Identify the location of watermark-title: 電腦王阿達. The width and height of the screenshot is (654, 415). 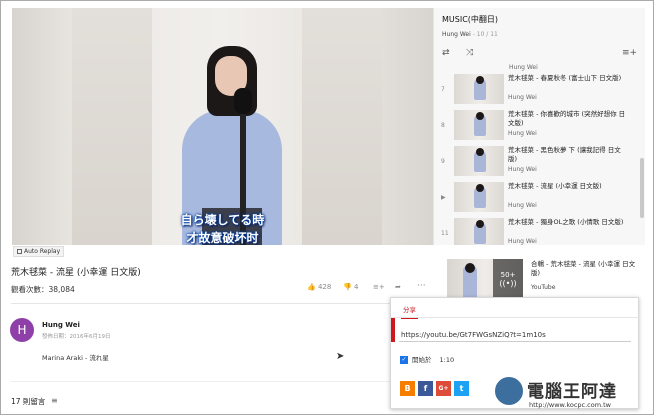
(572, 392).